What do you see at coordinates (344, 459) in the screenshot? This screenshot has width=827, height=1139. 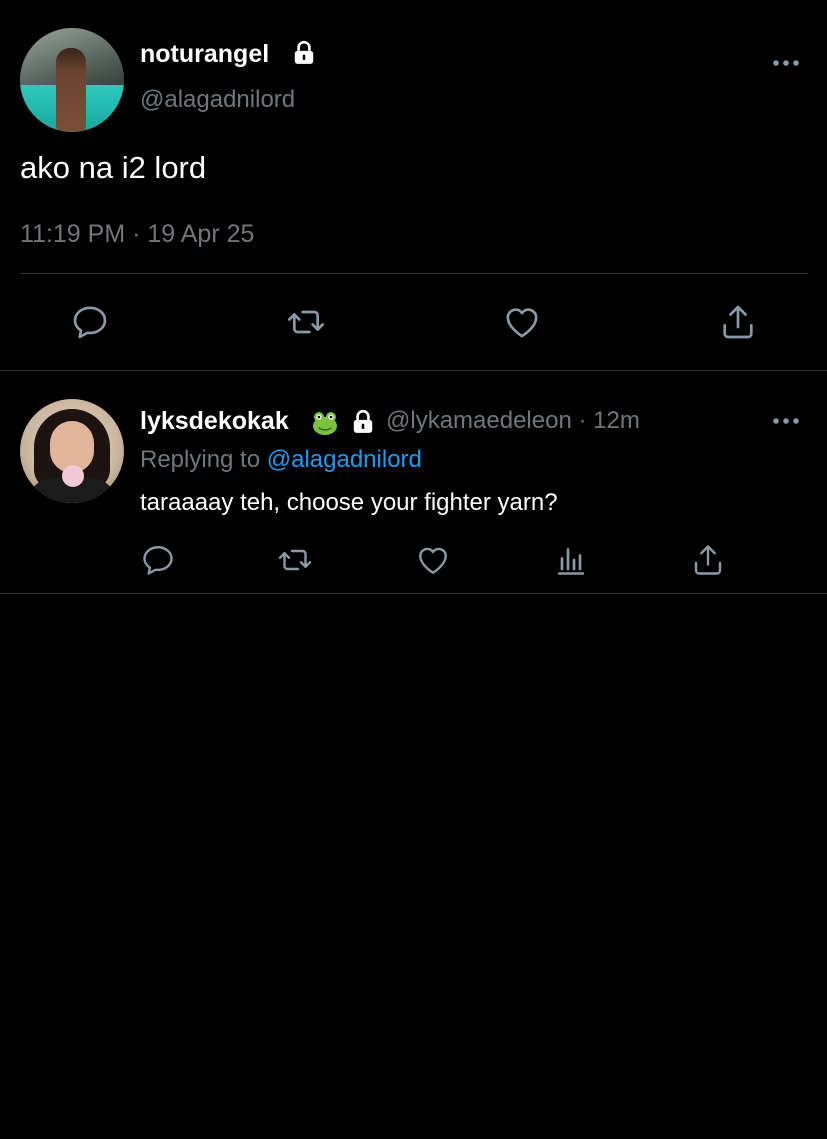 I see `mention-link: @alagadnilord` at bounding box center [344, 459].